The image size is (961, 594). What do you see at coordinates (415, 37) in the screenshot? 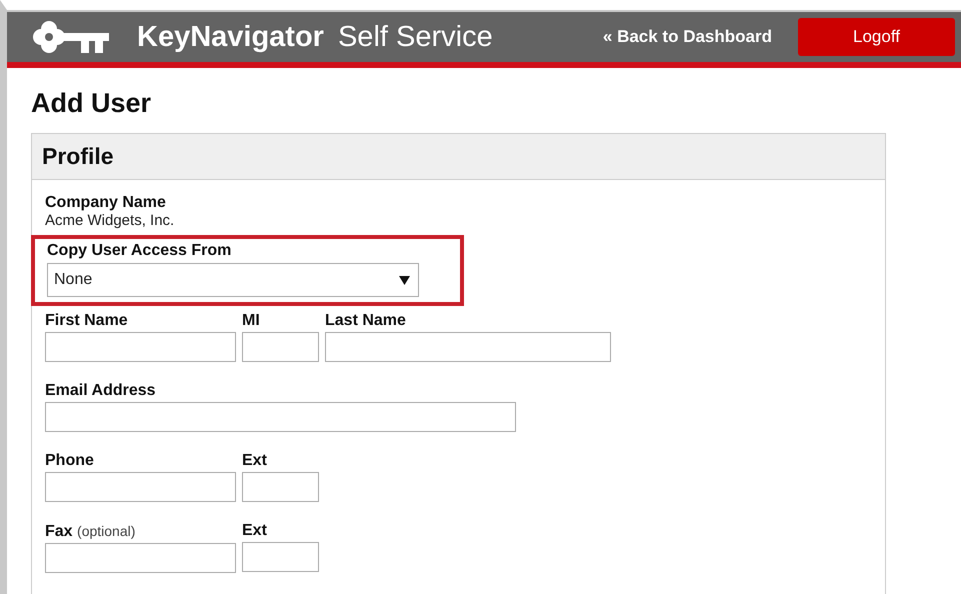
I see `app-subtitle: Self Service` at bounding box center [415, 37].